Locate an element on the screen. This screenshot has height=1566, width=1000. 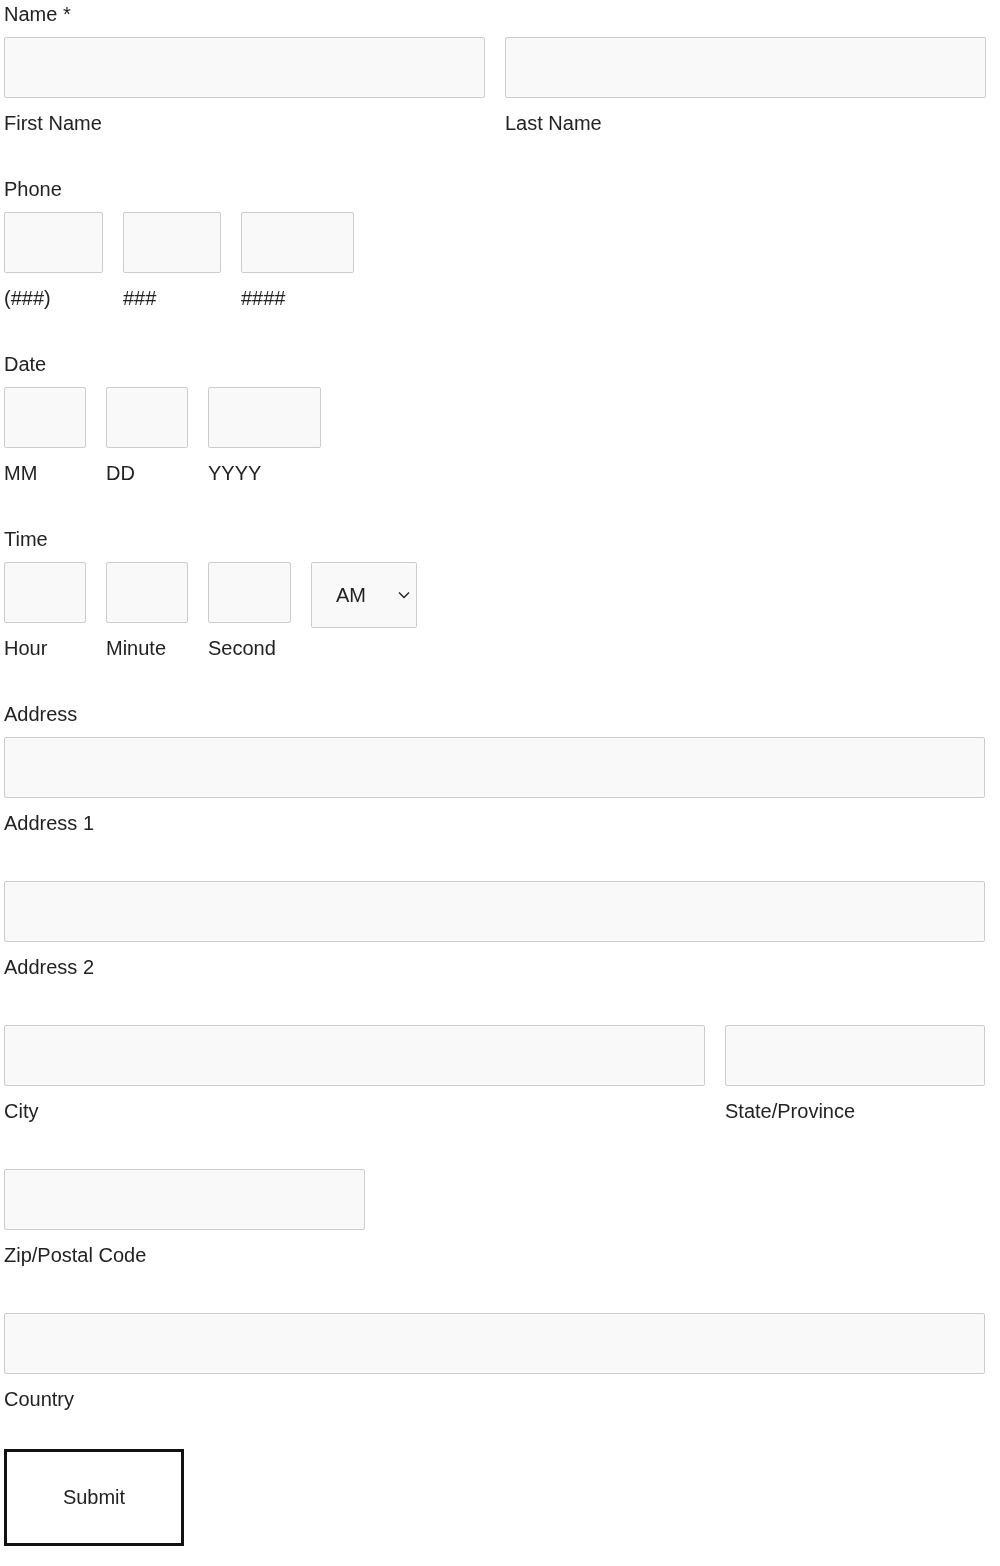
field-caption: Second is located at coordinates (242, 648).